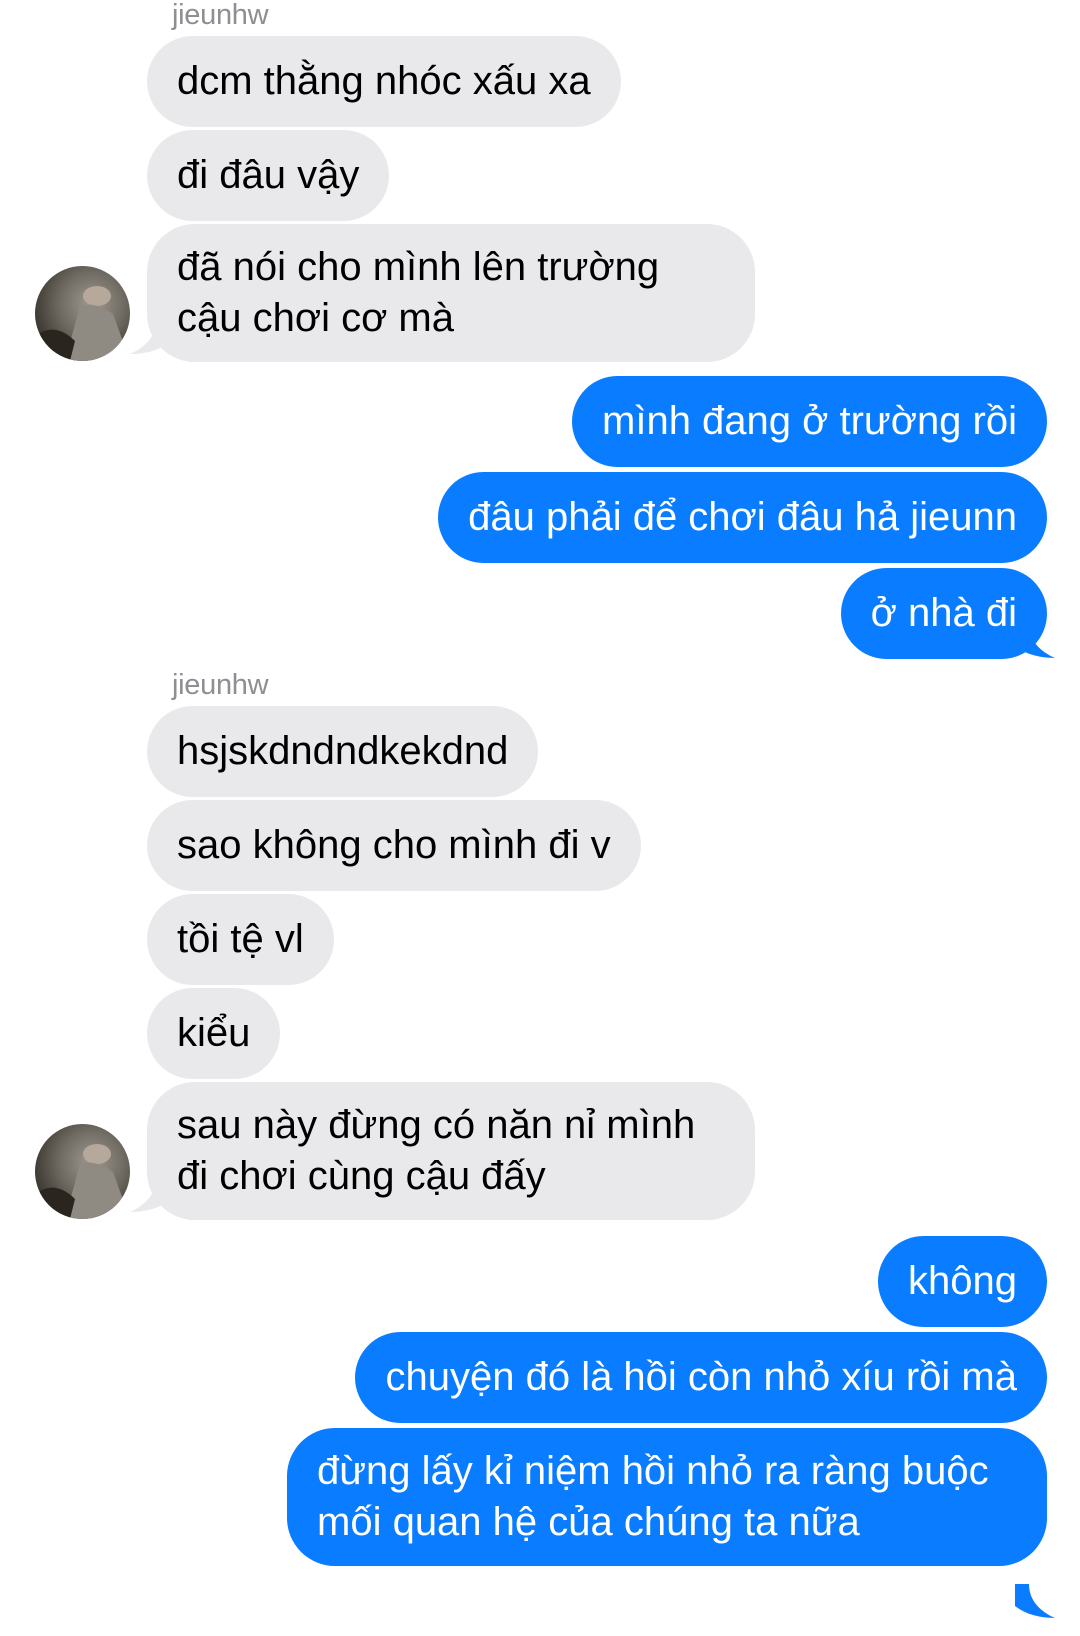  I want to click on message-bubble-incoming: sao không cho mình đi v, so click(394, 845).